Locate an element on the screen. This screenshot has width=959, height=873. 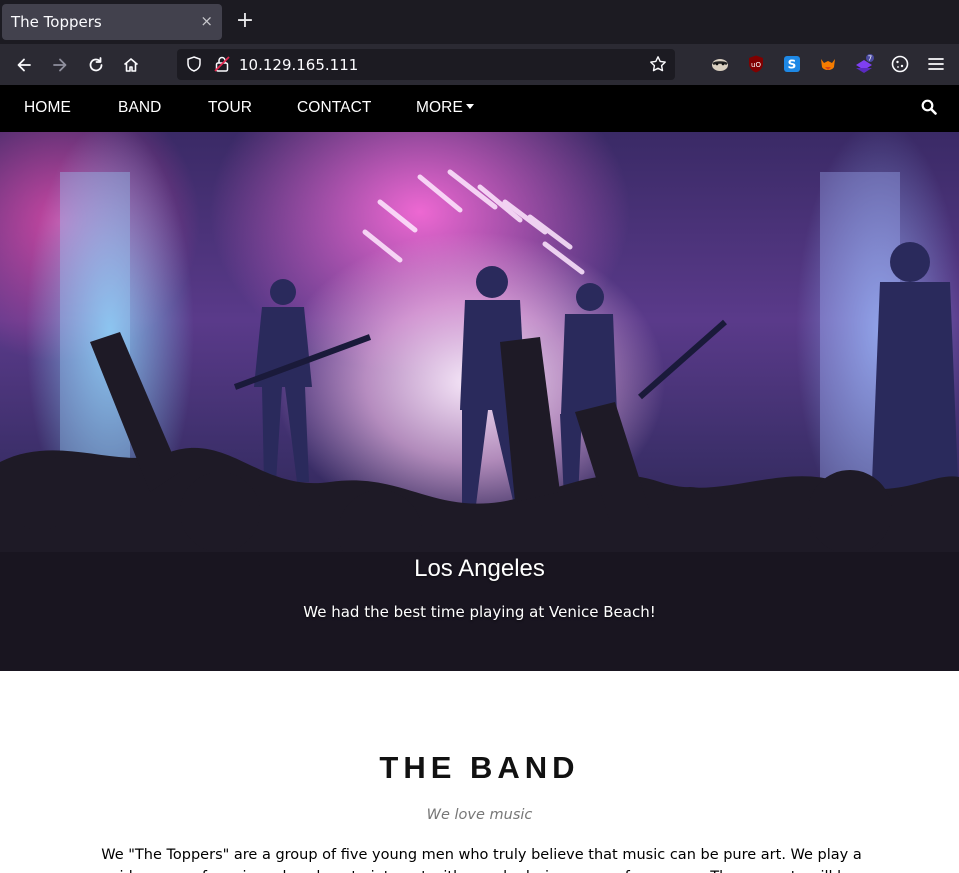
nav-tour-link: TOUR is located at coordinates (230, 108).